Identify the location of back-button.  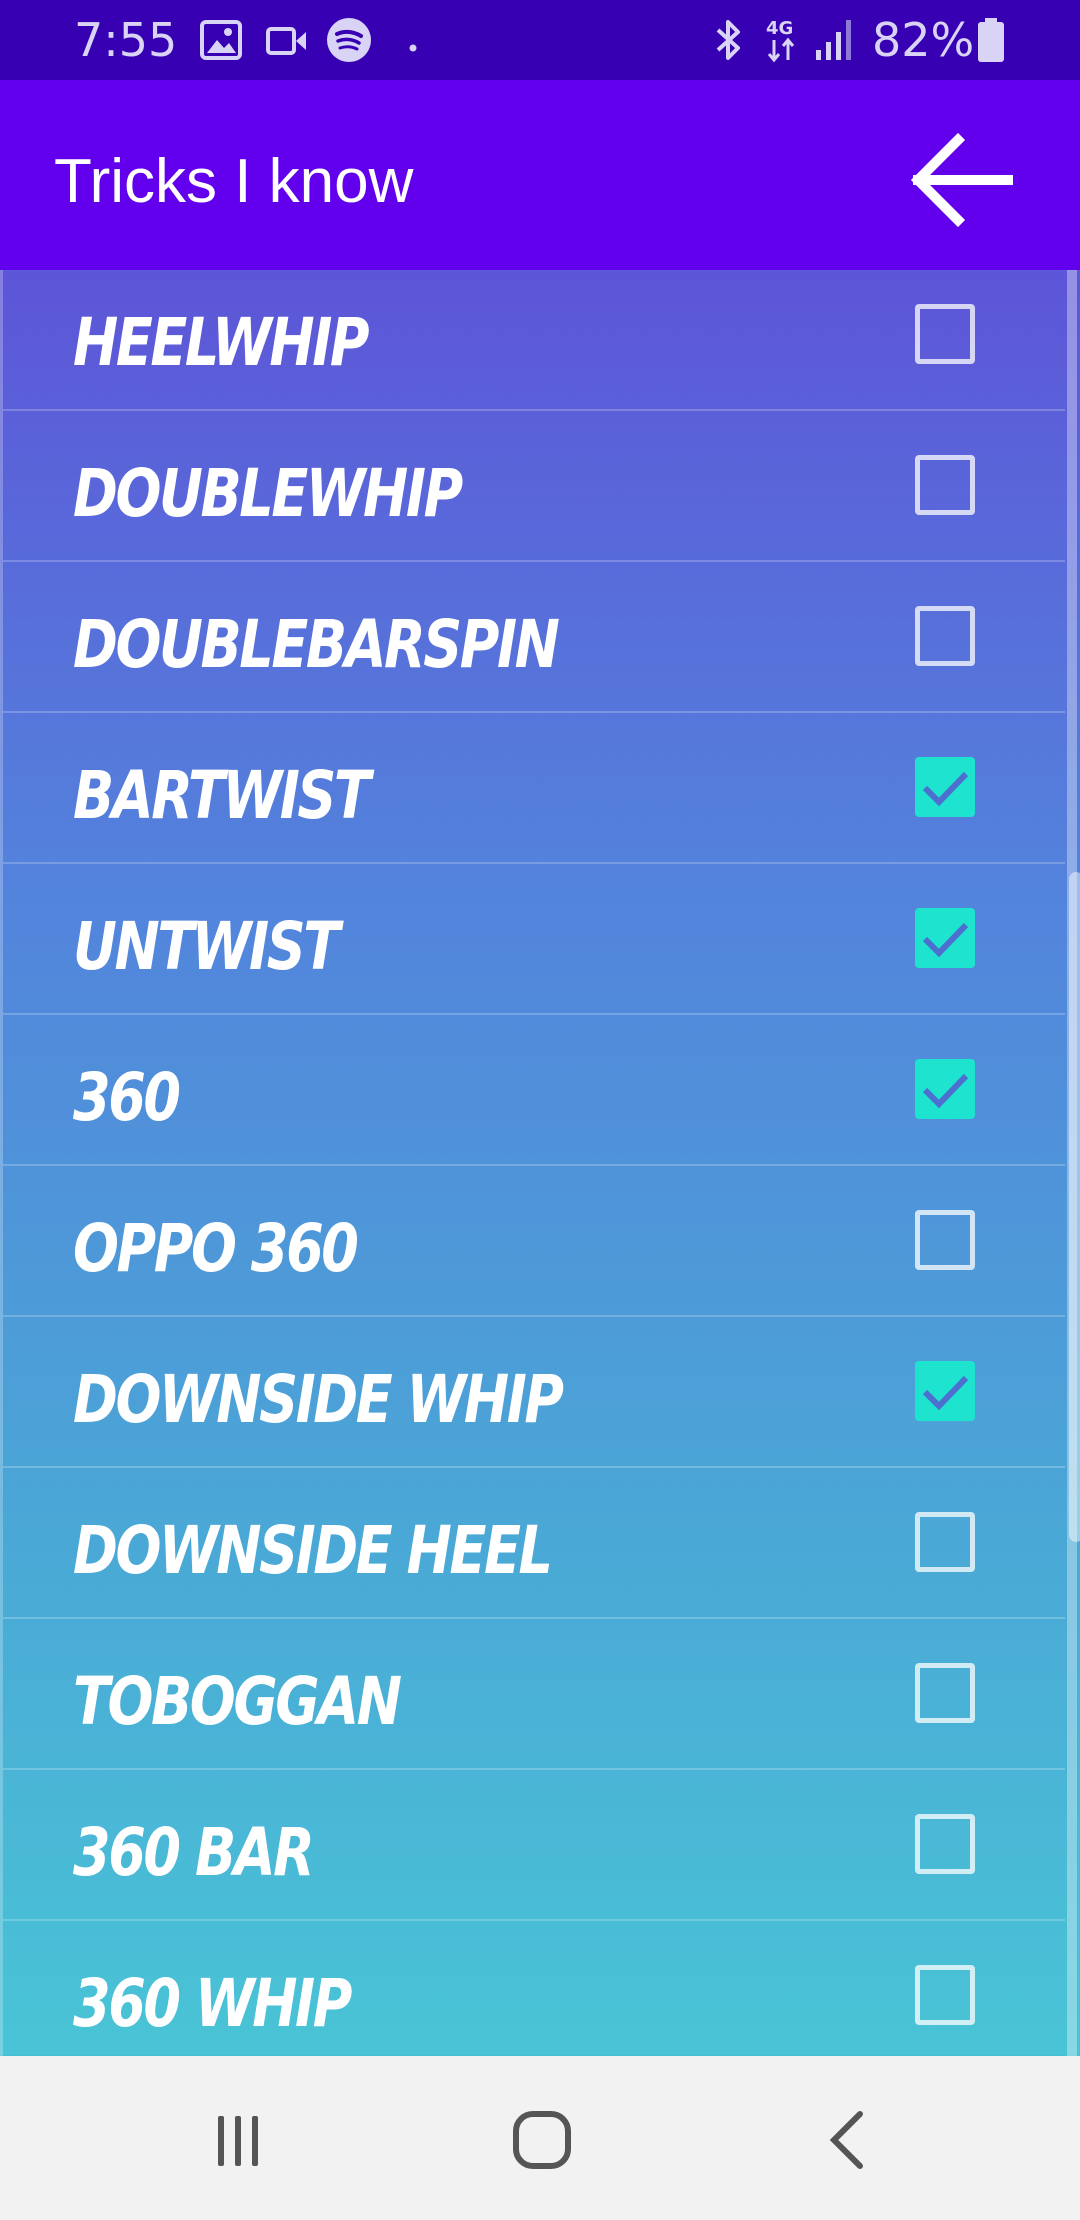
(960, 180).